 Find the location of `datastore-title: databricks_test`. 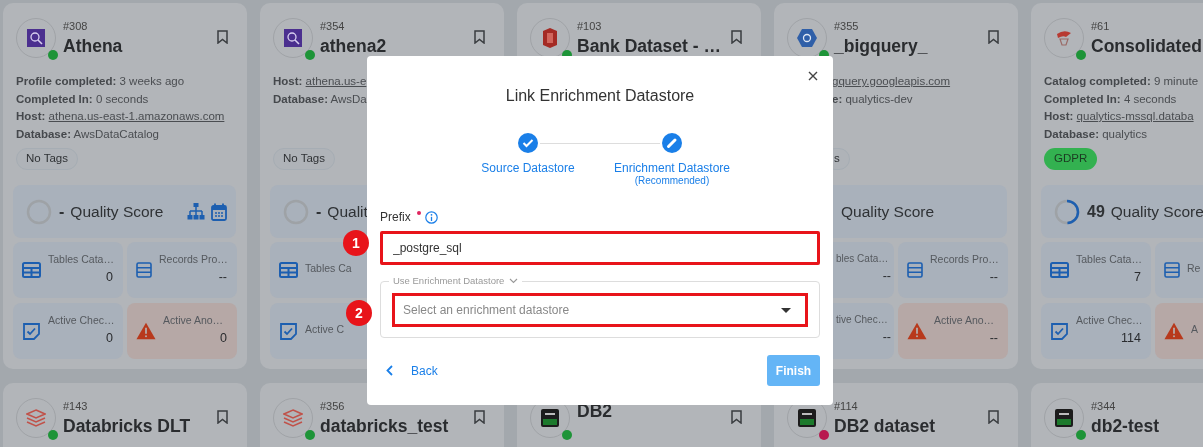

datastore-title: databricks_test is located at coordinates (385, 426).